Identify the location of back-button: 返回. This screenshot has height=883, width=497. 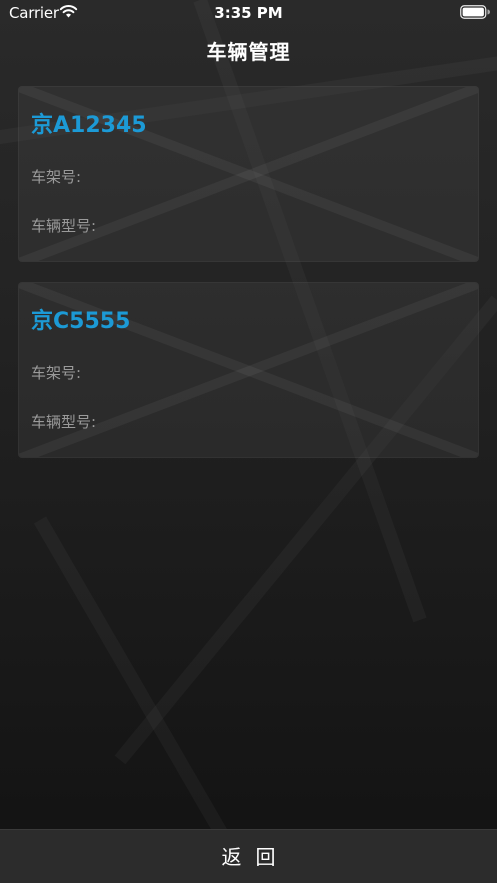
(248, 856).